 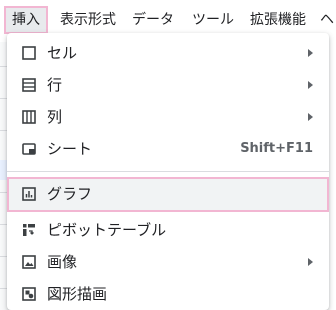 I want to click on menu-item-label: グラフ, so click(x=70, y=194).